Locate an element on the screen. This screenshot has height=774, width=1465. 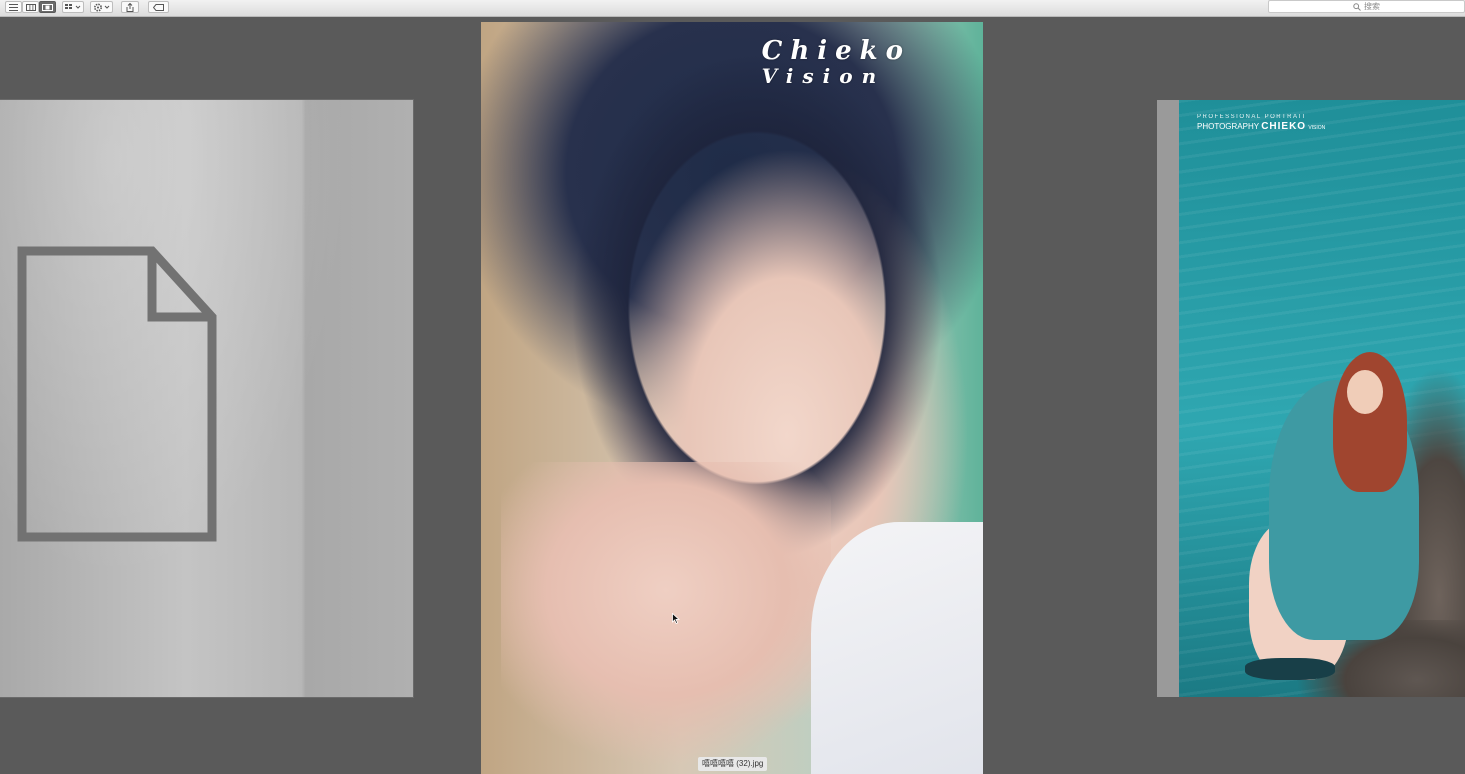
generic-document-icon is located at coordinates (117, 394).